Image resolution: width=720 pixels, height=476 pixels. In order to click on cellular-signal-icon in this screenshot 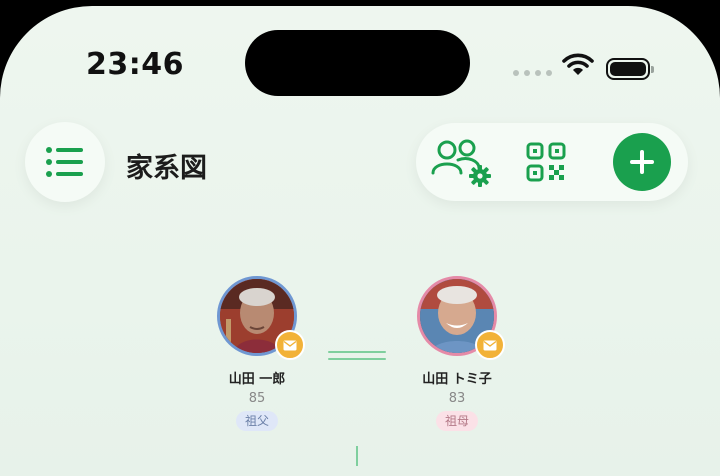, I will do `click(532, 73)`.